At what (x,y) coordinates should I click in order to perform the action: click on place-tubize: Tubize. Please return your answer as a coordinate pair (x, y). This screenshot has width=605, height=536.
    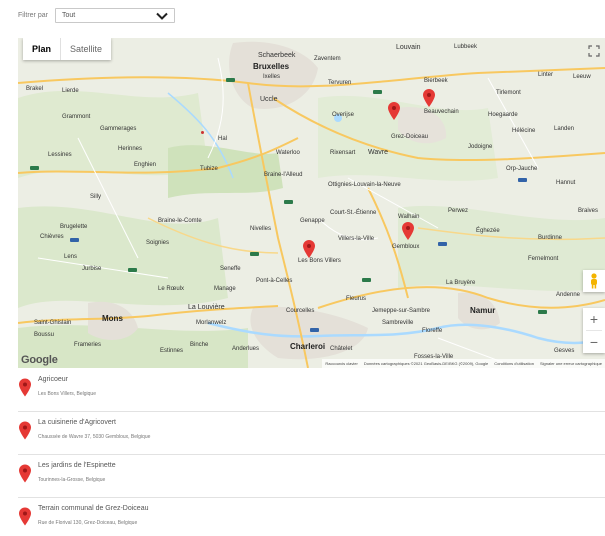
    Looking at the image, I should click on (209, 169).